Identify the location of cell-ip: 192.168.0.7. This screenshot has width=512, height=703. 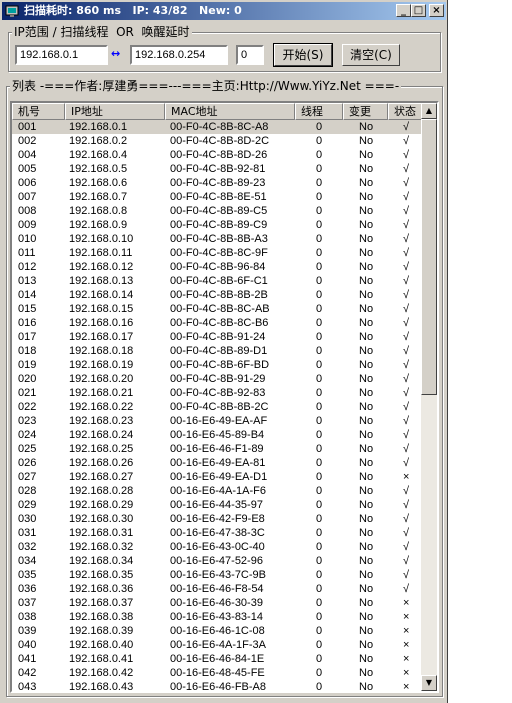
(98, 197).